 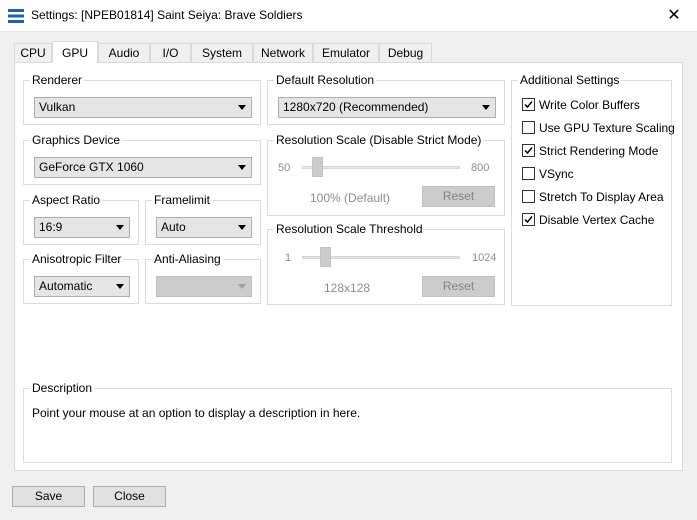 I want to click on graphics-device-value: GeForce GTX 1060, so click(x=91, y=167).